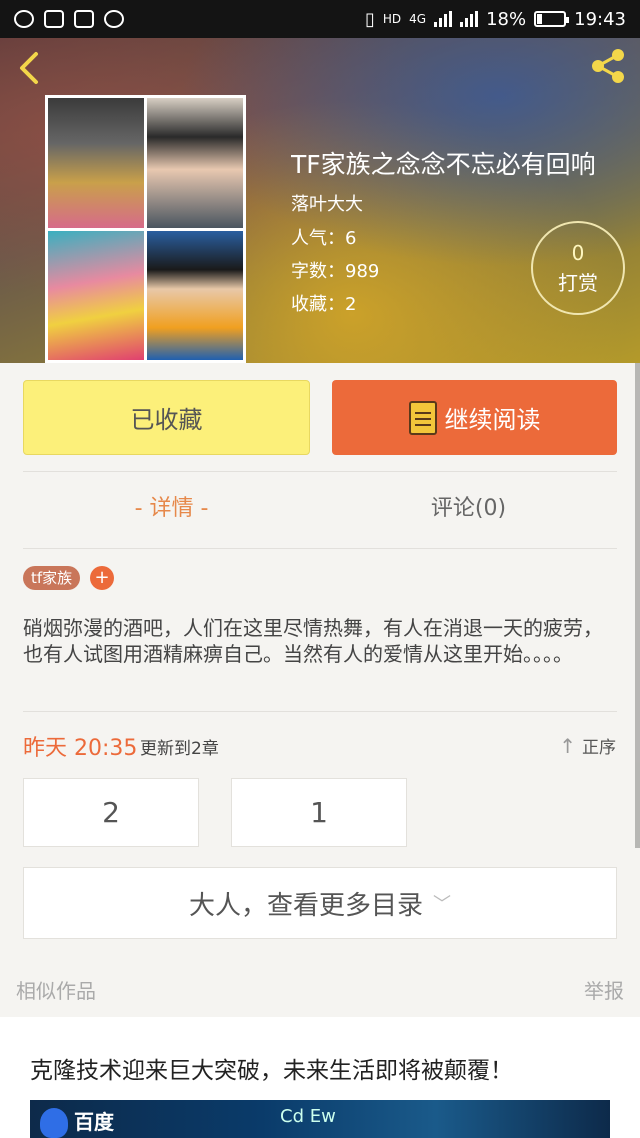 Image resolution: width=640 pixels, height=1138 pixels. Describe the element at coordinates (578, 283) in the screenshot. I see `reward-label: 打赏` at that location.